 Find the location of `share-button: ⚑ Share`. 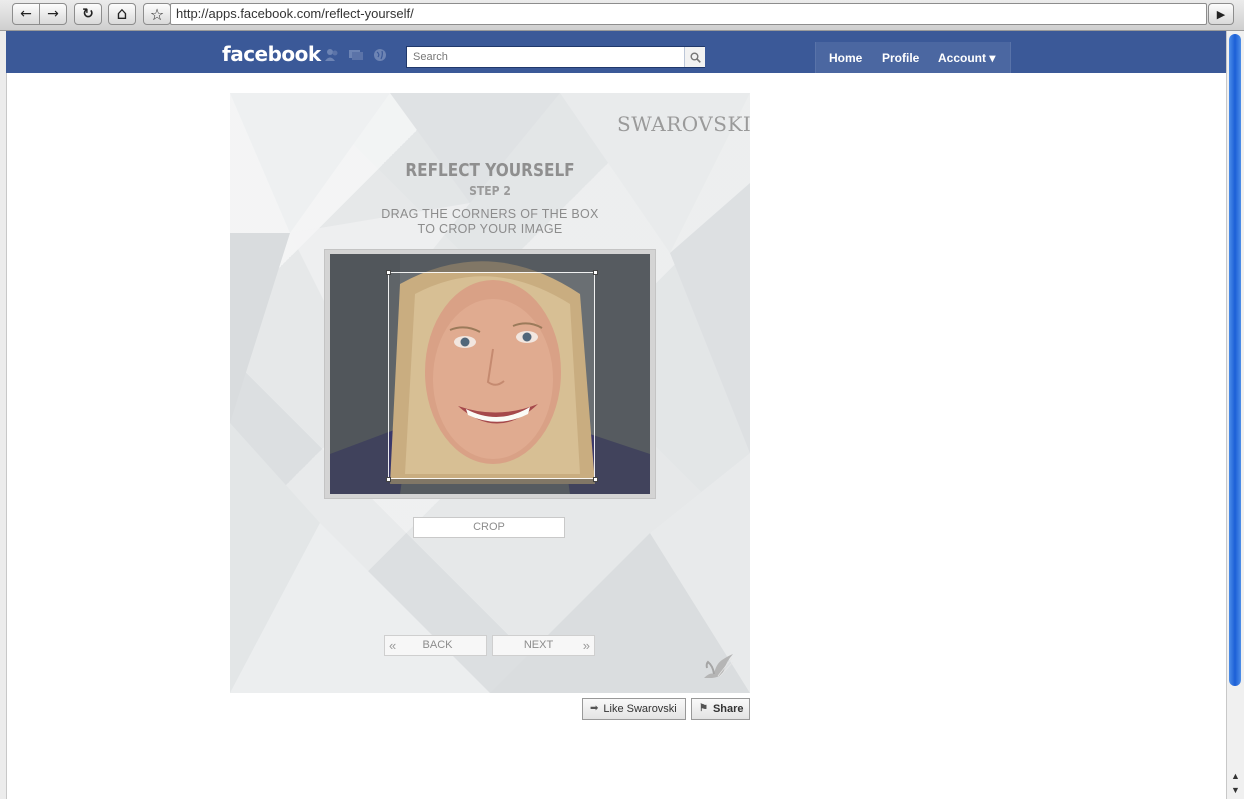

share-button: ⚑ Share is located at coordinates (720, 709).